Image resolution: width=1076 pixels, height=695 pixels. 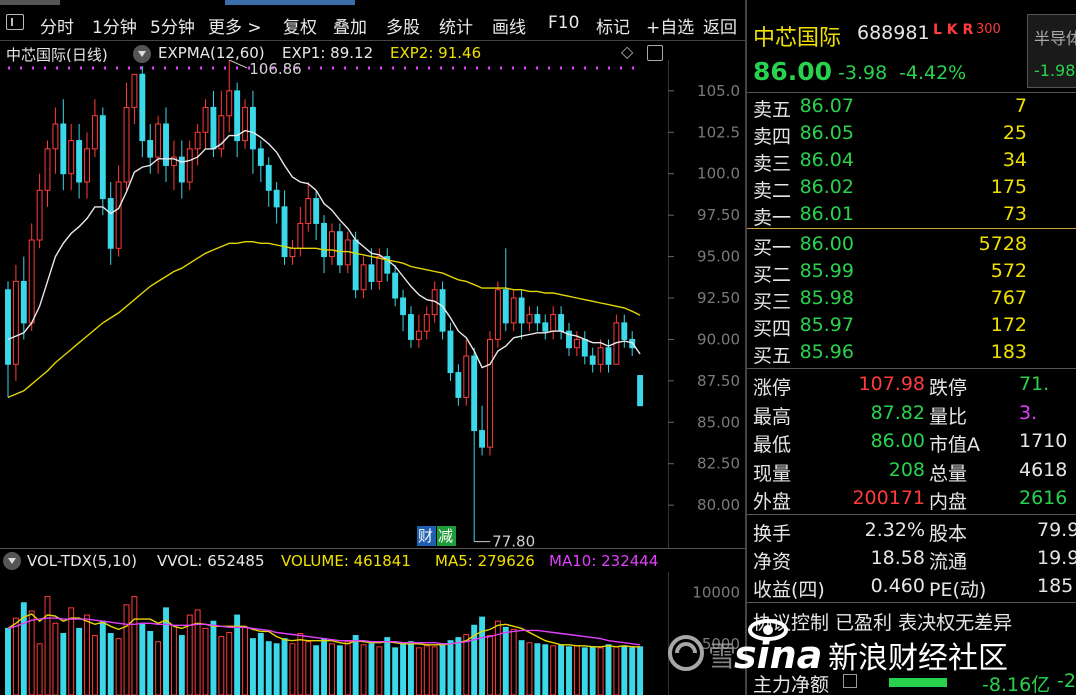 What do you see at coordinates (235, 25) in the screenshot?
I see `menu-item-more: 更多 >` at bounding box center [235, 25].